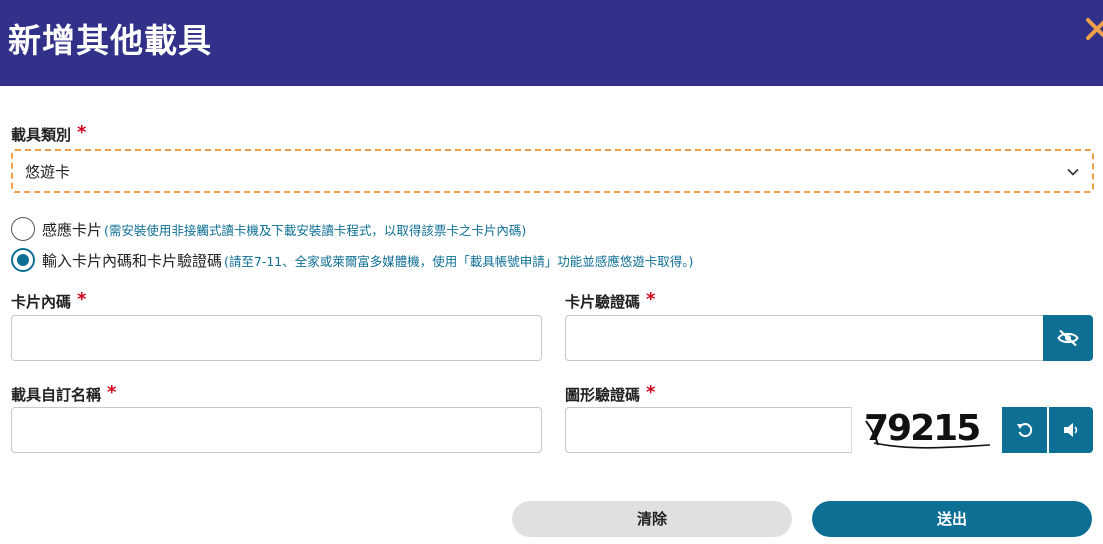 This screenshot has height=544, width=1103. Describe the element at coordinates (1093, 29) in the screenshot. I see `close-icon` at that location.